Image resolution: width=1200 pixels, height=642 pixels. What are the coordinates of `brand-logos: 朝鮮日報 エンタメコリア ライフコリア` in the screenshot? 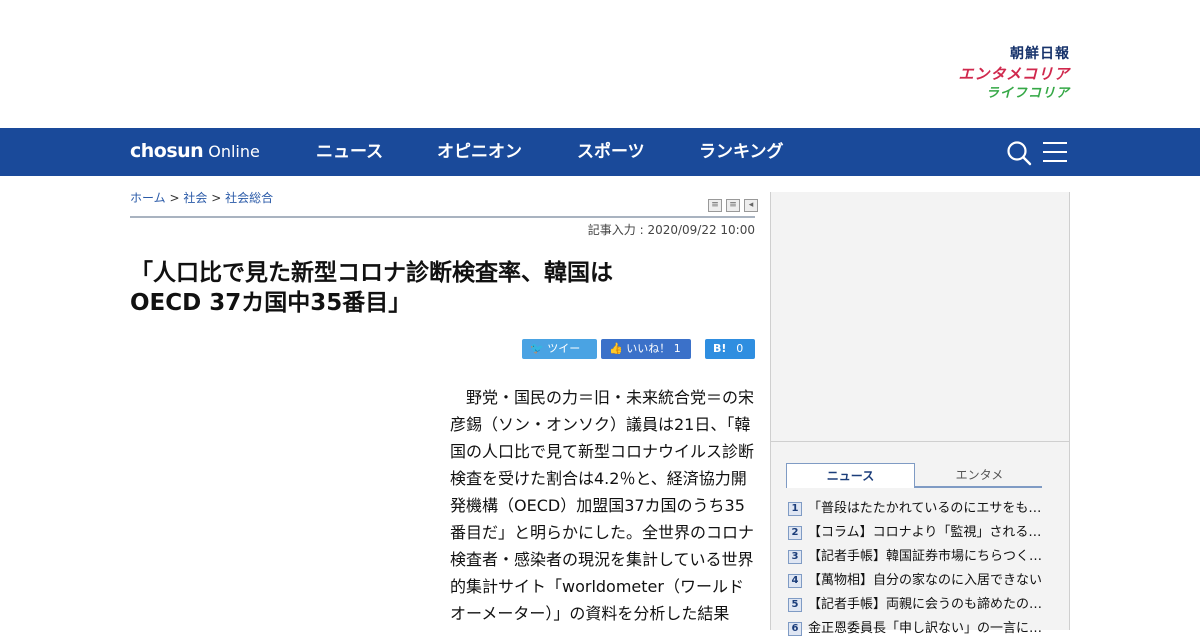 It's located at (1014, 74).